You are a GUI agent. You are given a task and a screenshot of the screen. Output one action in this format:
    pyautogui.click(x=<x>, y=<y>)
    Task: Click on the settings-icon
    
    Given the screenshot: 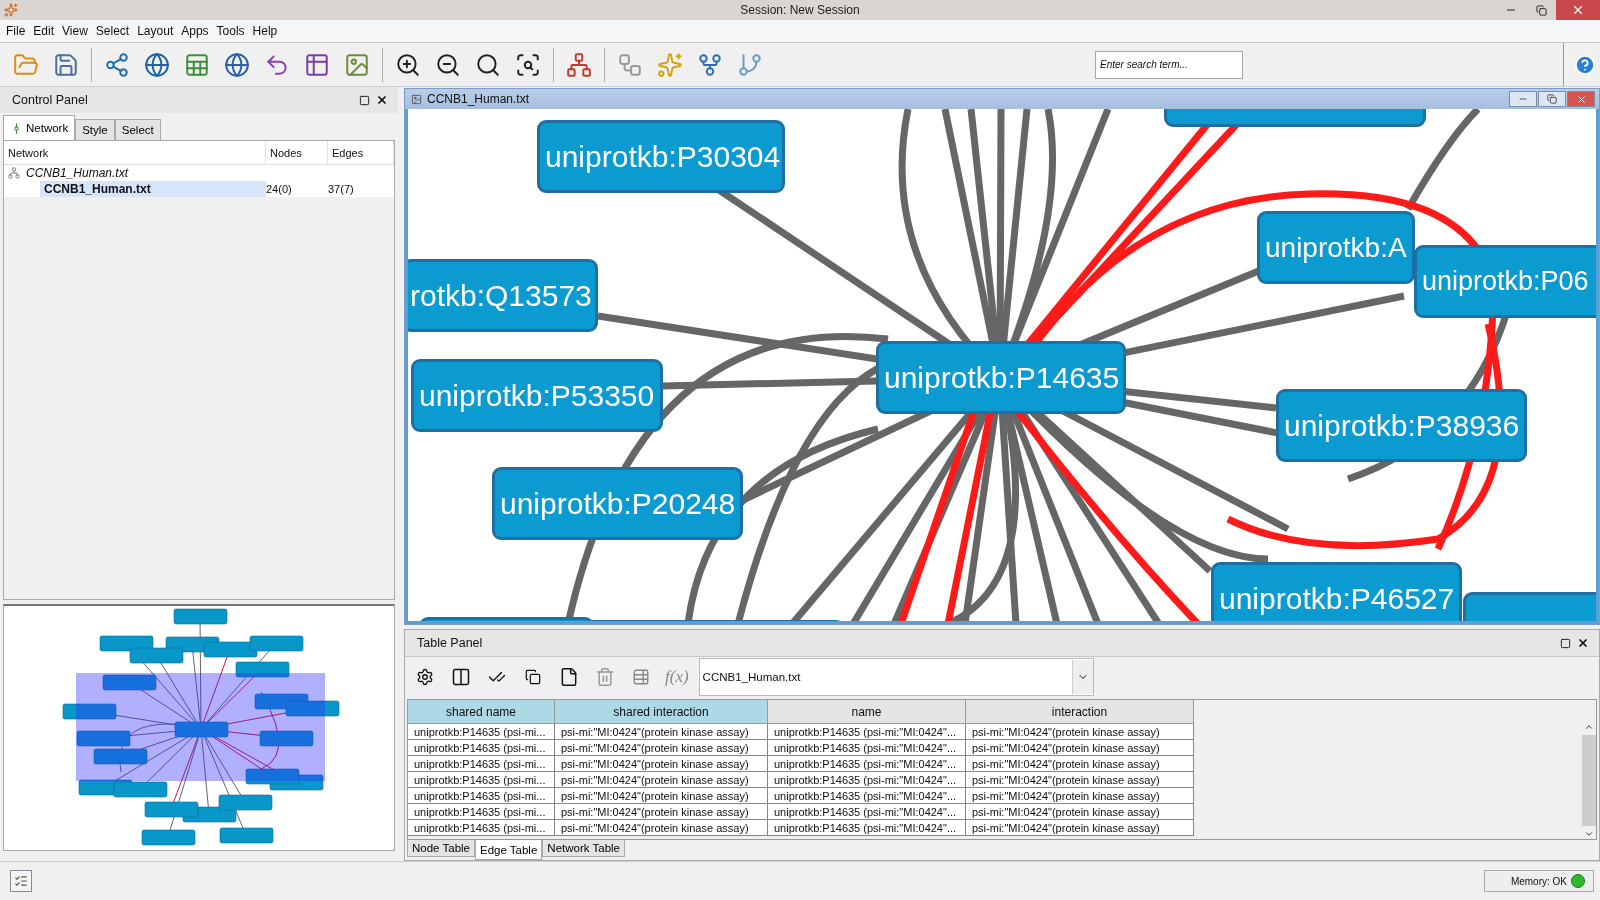 What is the action you would take?
    pyautogui.click(x=425, y=677)
    